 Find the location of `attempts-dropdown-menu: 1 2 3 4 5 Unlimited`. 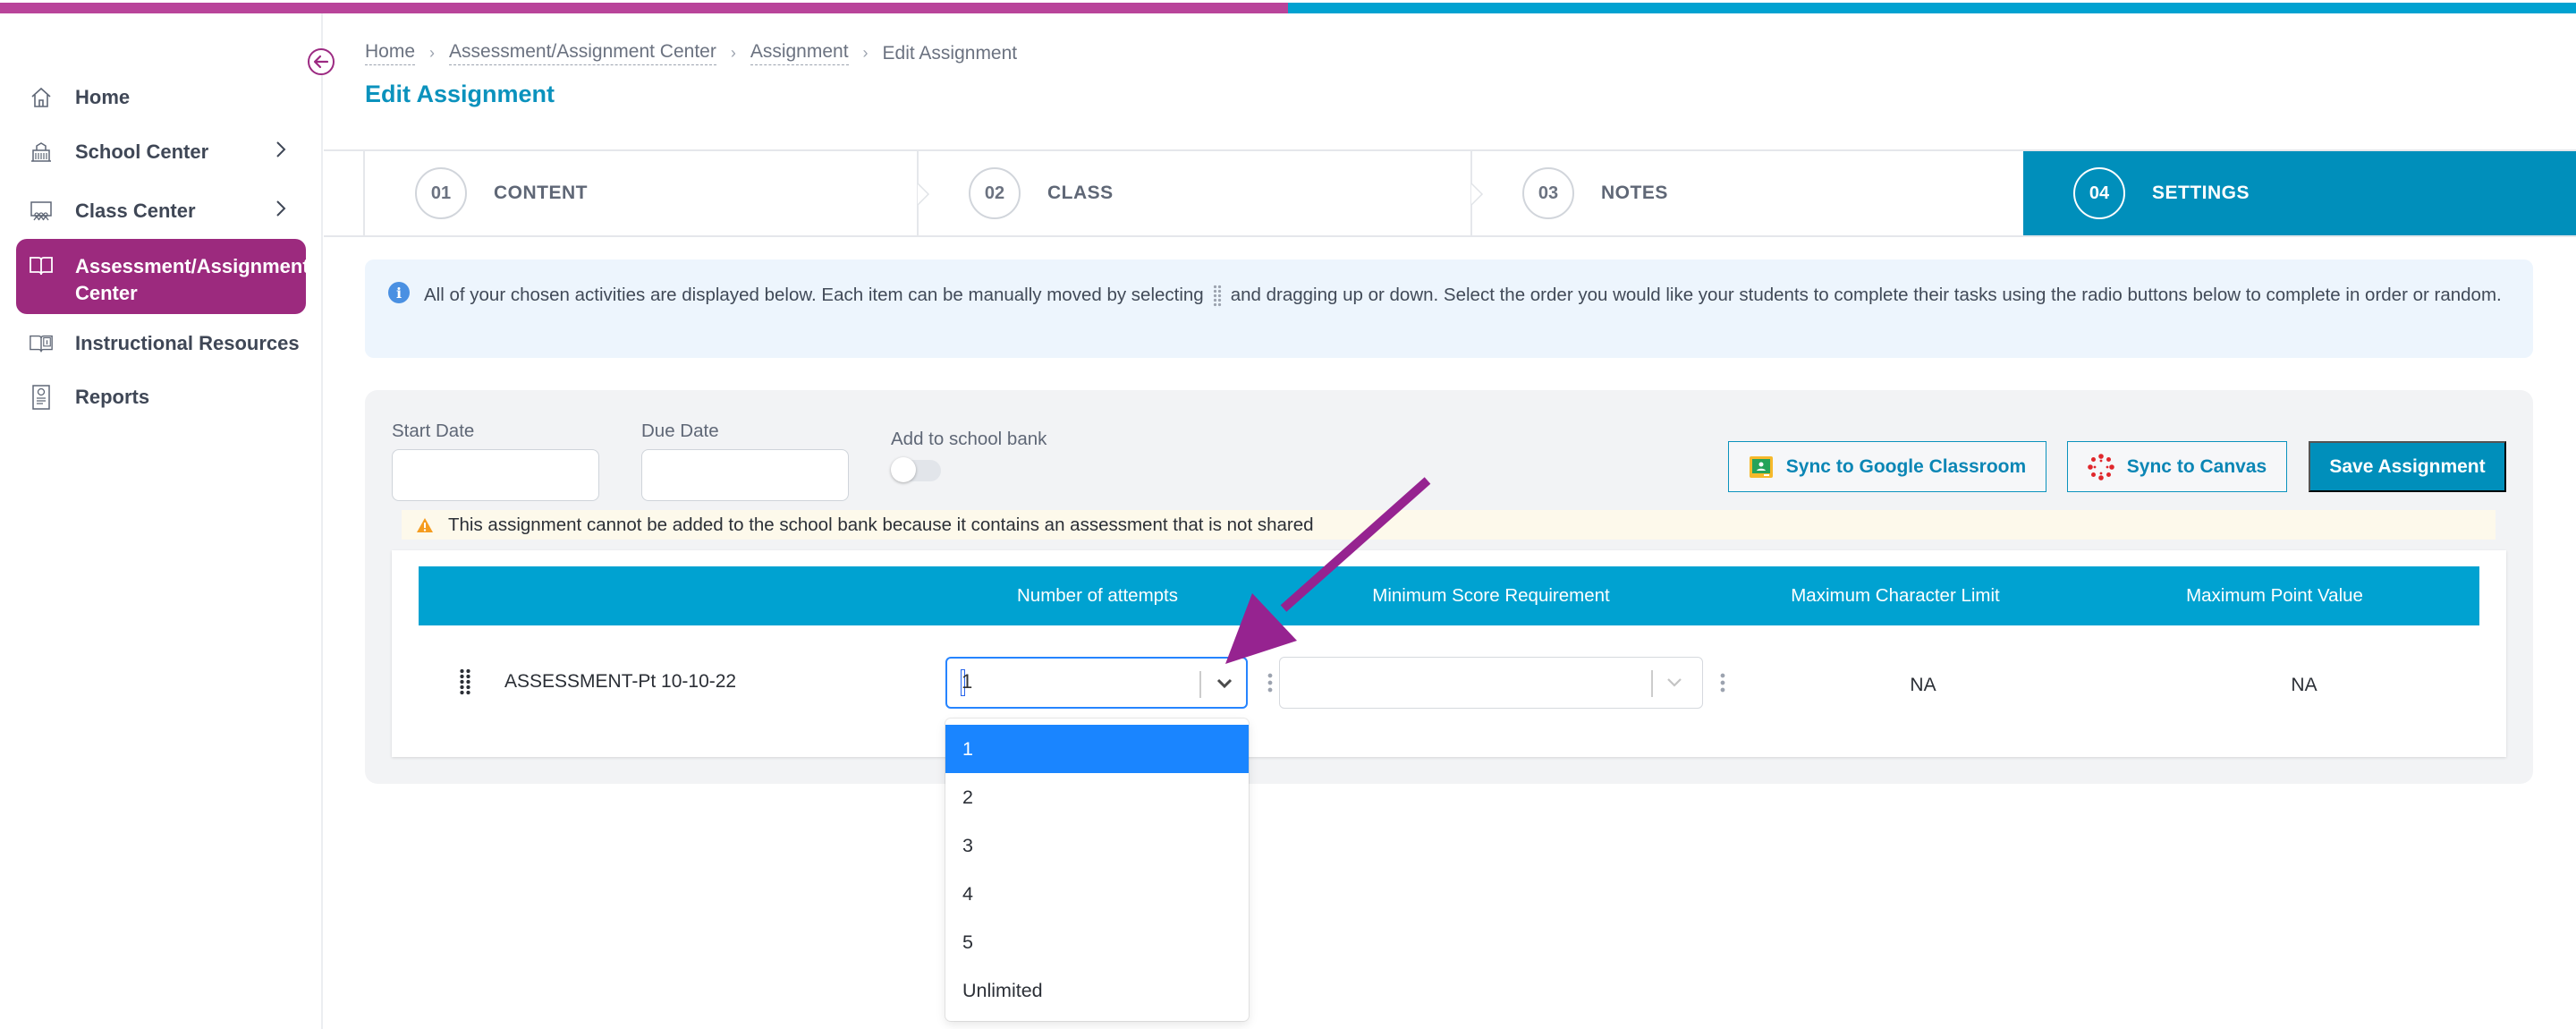

attempts-dropdown-menu: 1 2 3 4 5 Unlimited is located at coordinates (1097, 870).